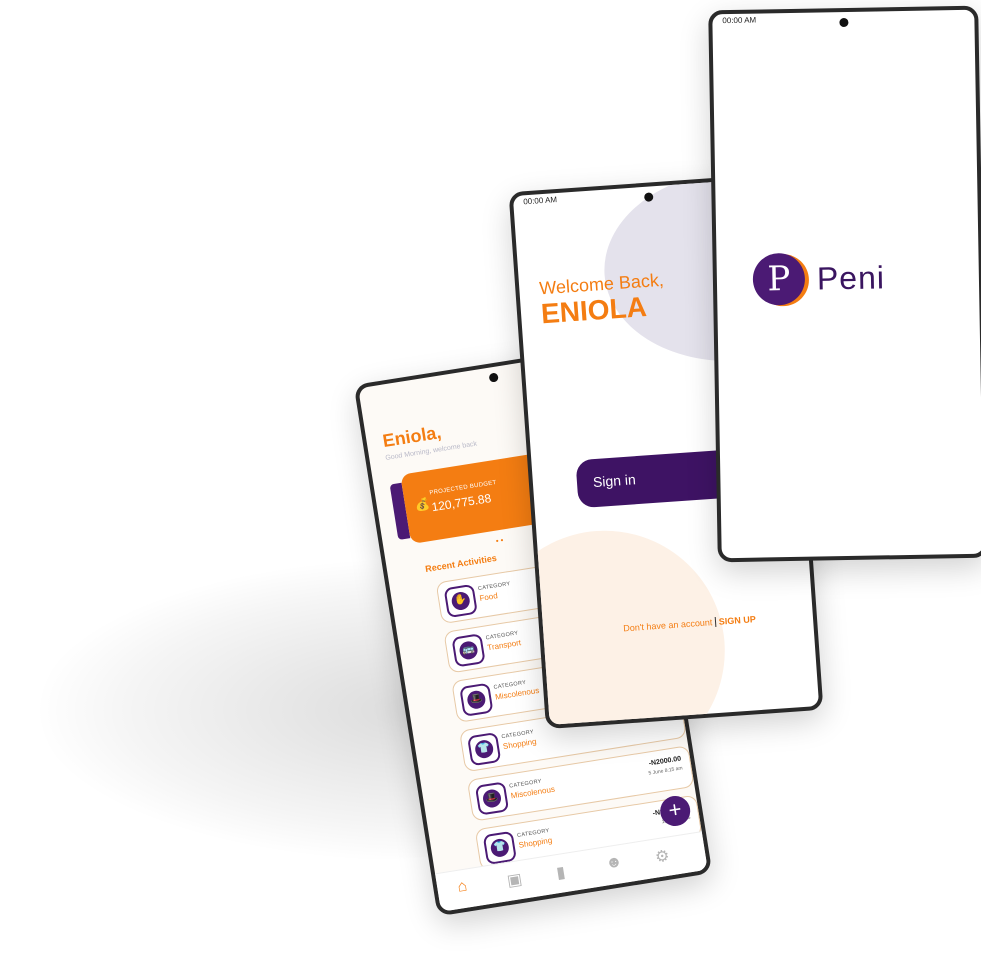 Image resolution: width=981 pixels, height=977 pixels. Describe the element at coordinates (662, 857) in the screenshot. I see `gear-icon: ⚙` at that location.